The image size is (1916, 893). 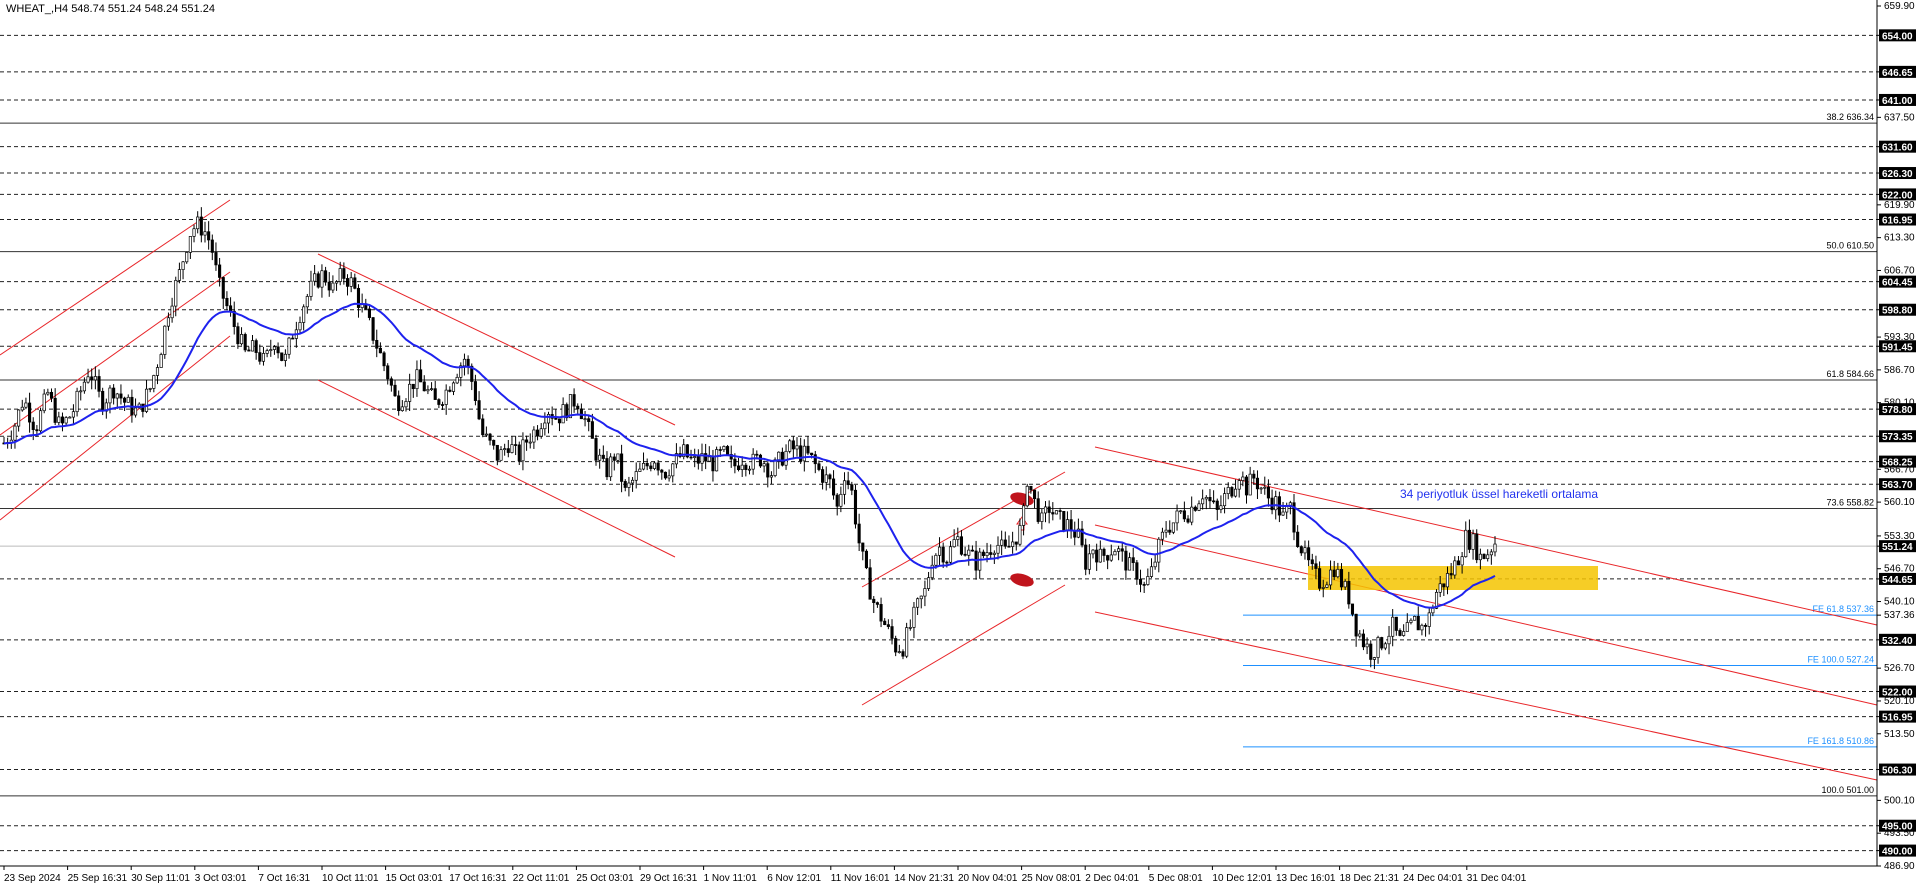 What do you see at coordinates (1897, 148) in the screenshot?
I see `level-badge-label: 631.60` at bounding box center [1897, 148].